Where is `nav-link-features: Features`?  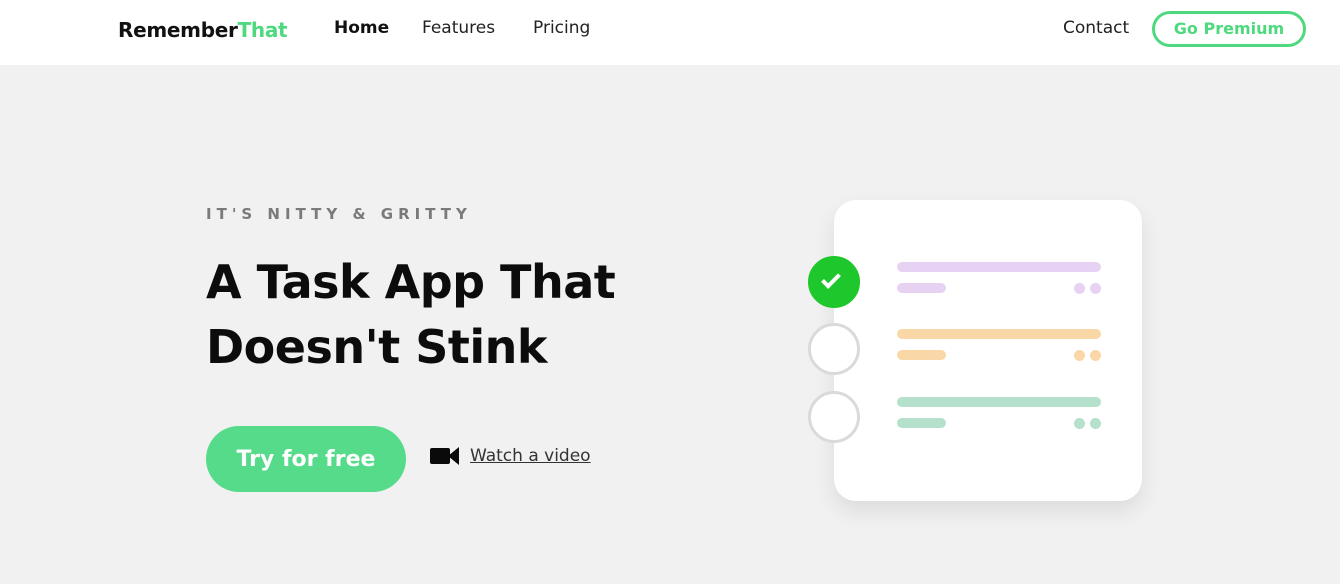
nav-link-features: Features is located at coordinates (458, 28).